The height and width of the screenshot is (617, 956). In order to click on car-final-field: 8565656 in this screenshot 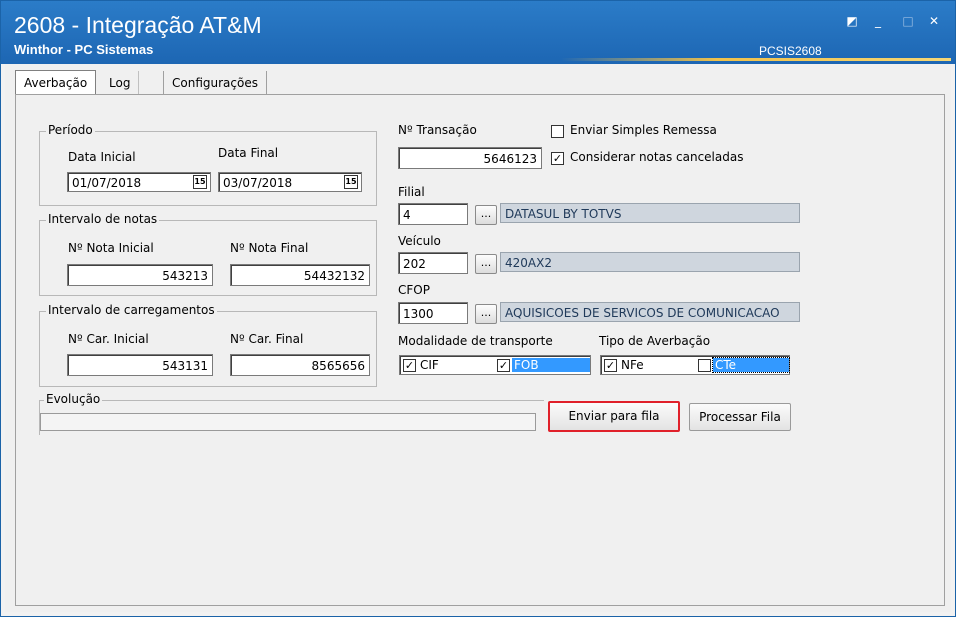, I will do `click(300, 365)`.